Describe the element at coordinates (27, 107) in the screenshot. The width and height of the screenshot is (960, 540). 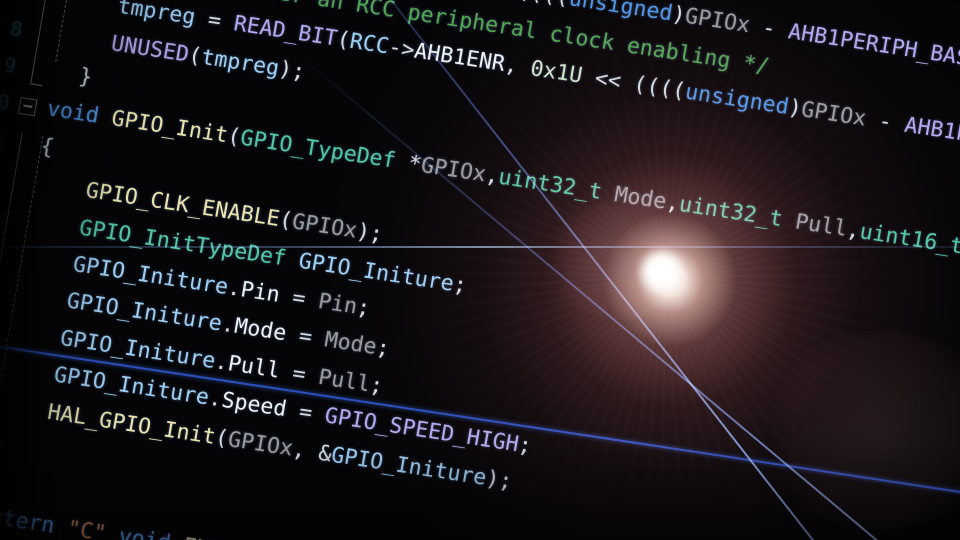
I see `fold-toggle-icon` at that location.